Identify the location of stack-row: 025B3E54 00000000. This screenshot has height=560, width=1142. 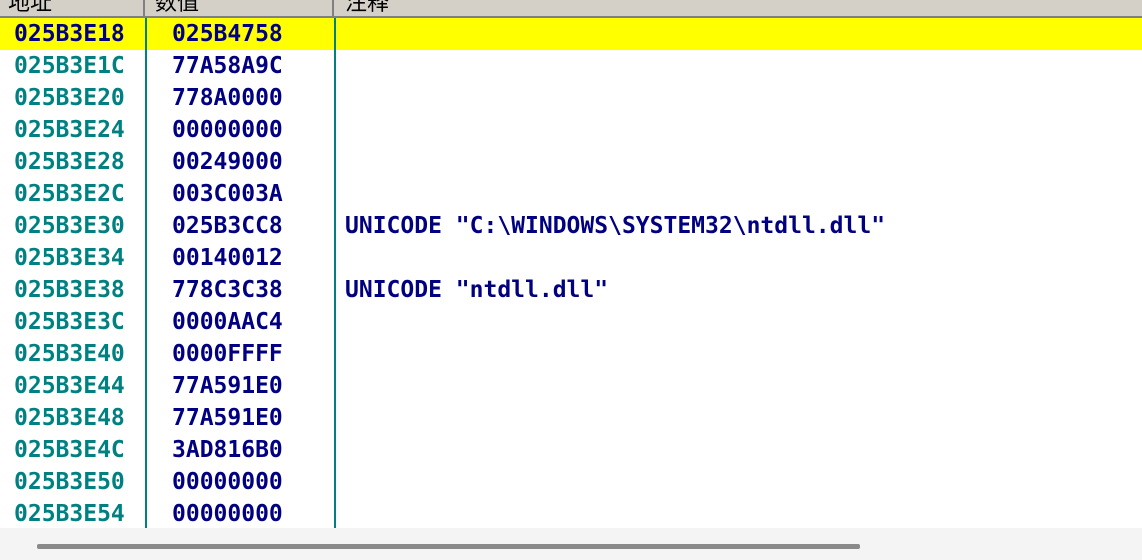
(571, 514).